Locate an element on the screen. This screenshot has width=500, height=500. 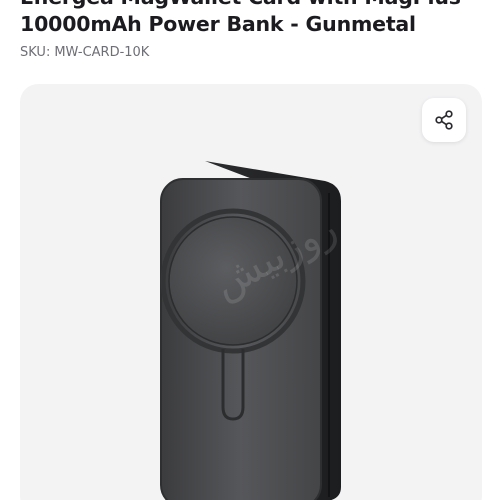
share-icon is located at coordinates (444, 120).